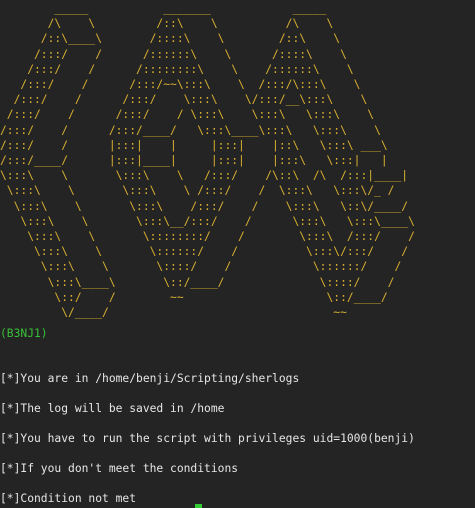 This screenshot has width=475, height=508. I want to click on banner-name: (B3NJ1), so click(24, 333).